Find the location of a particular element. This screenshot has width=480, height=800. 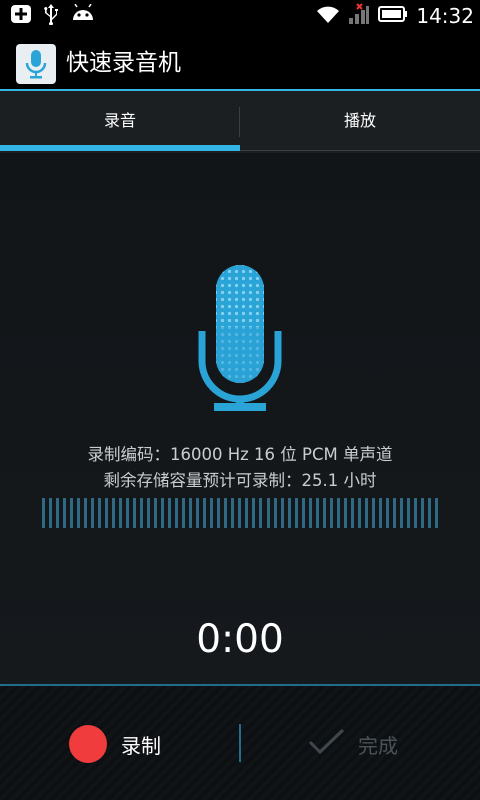

record-button-label: 录制 is located at coordinates (141, 745).